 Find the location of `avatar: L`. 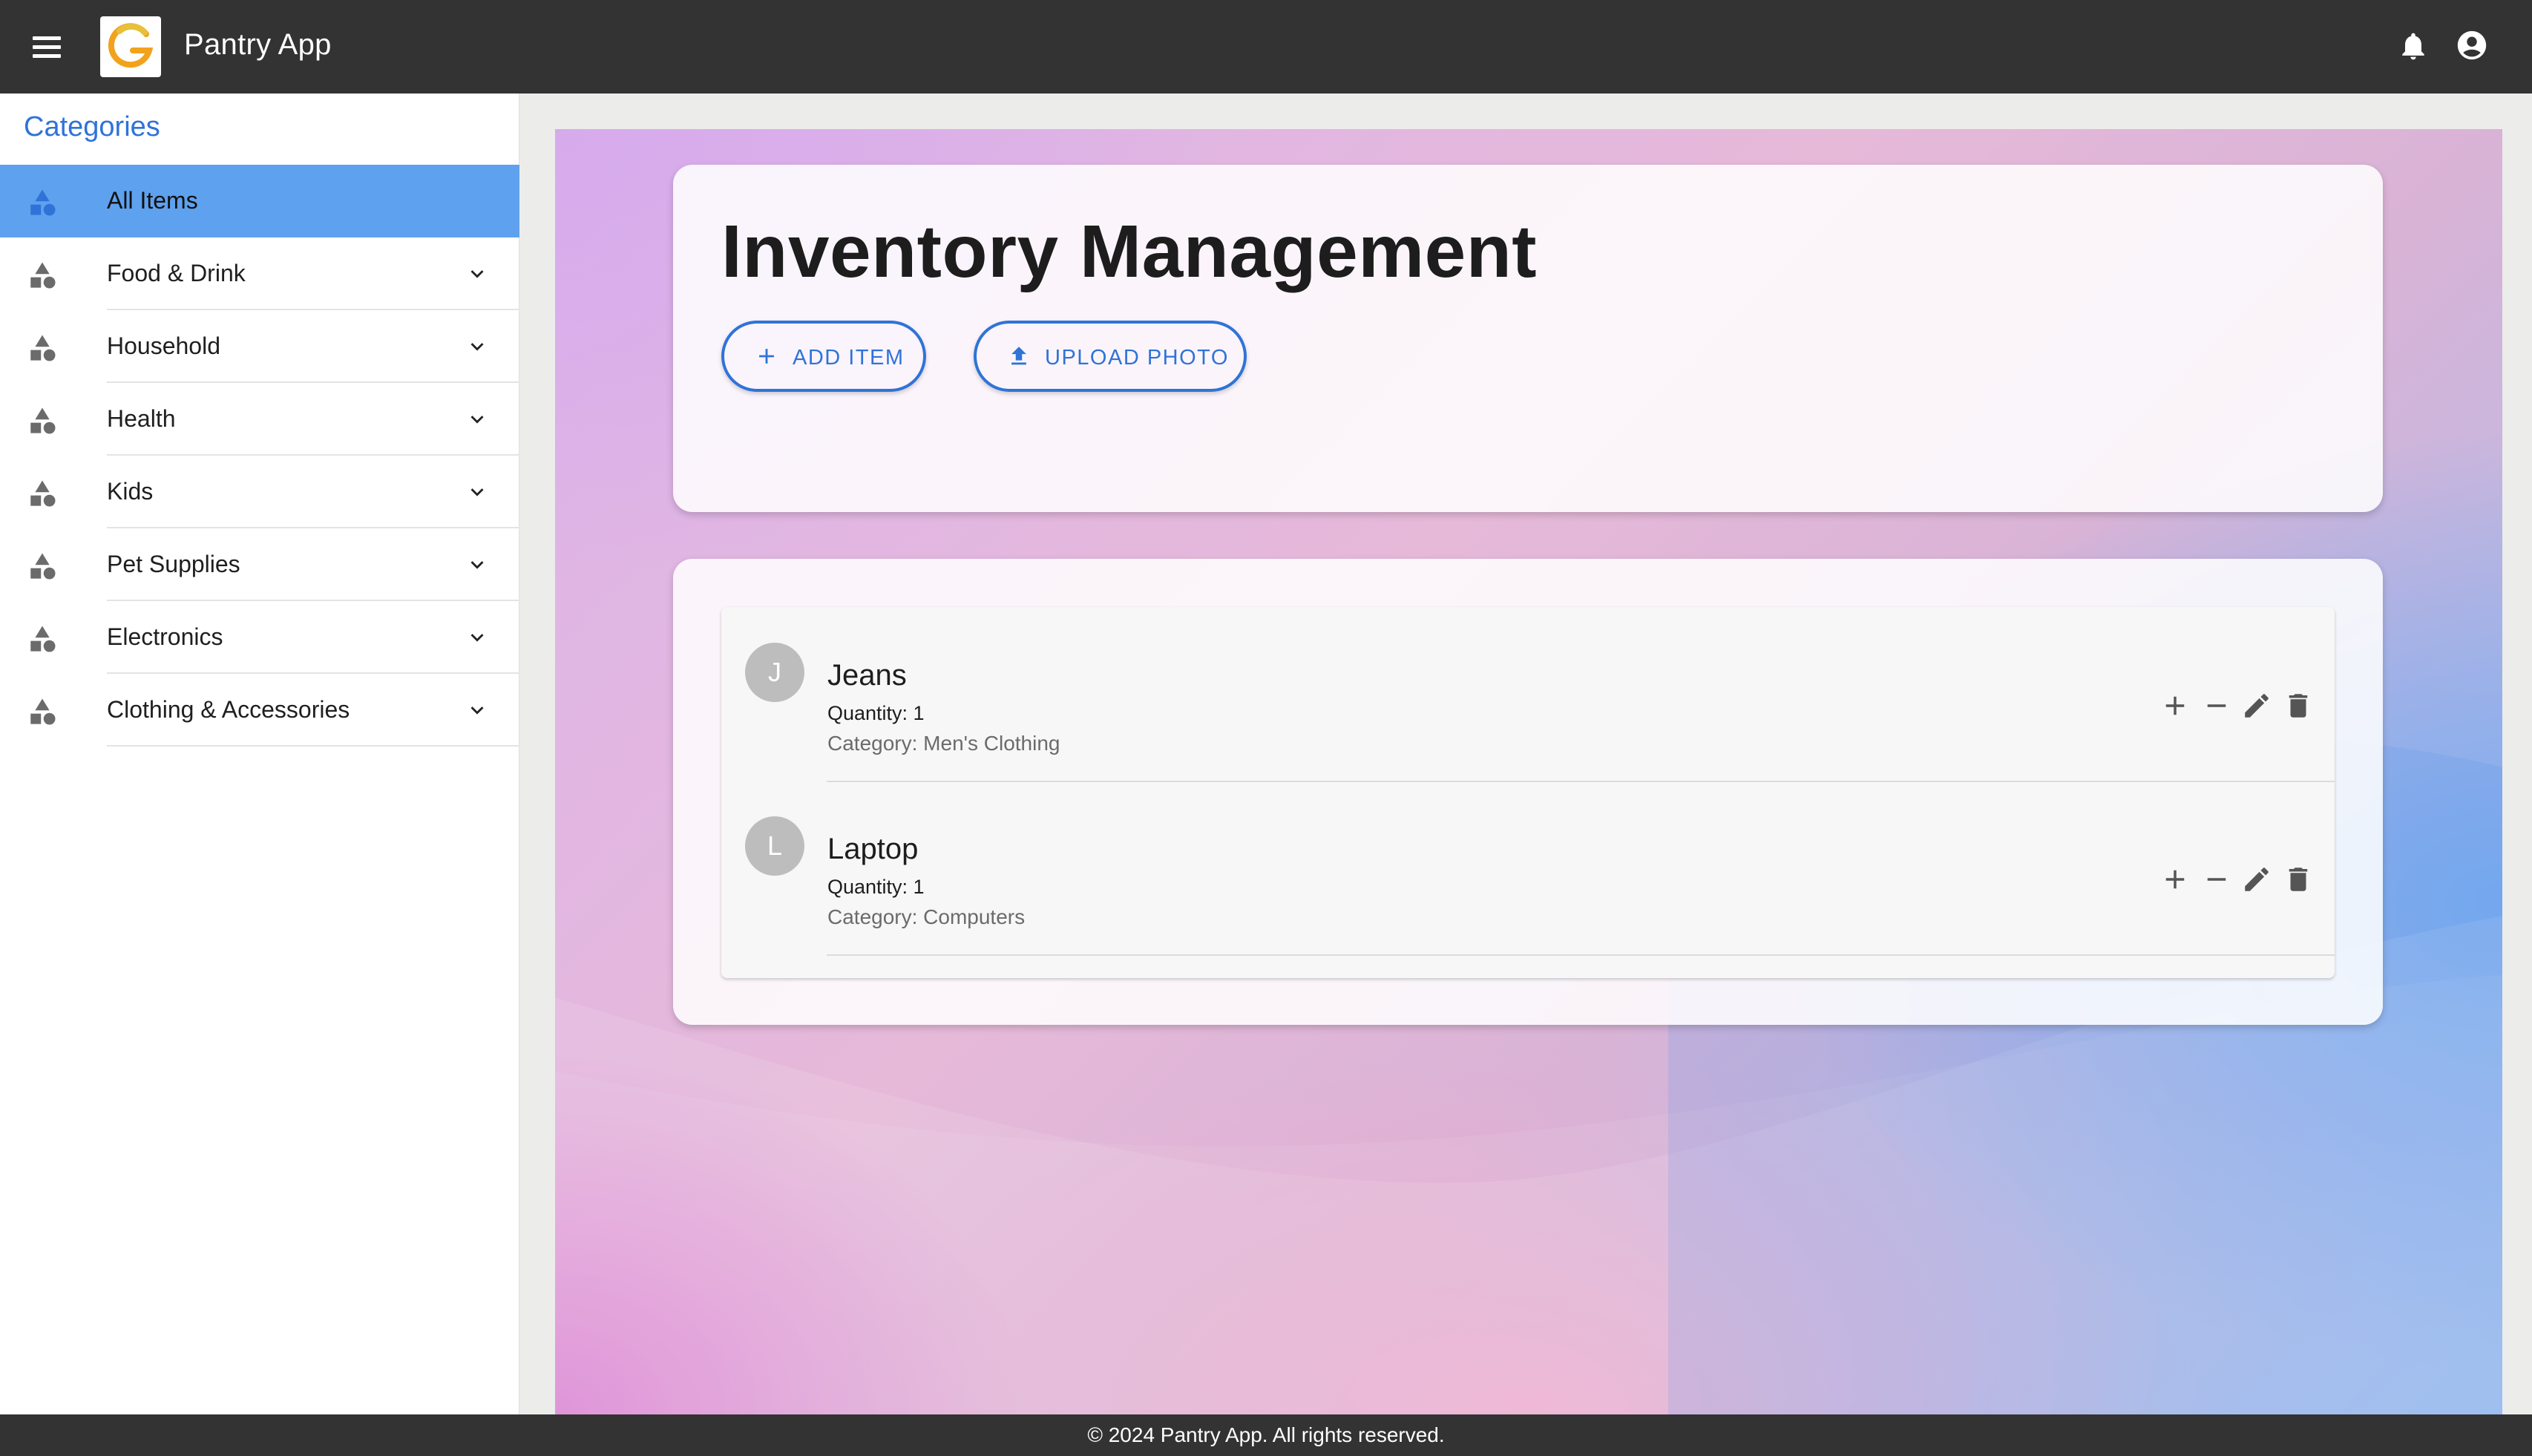

avatar: L is located at coordinates (774, 846).